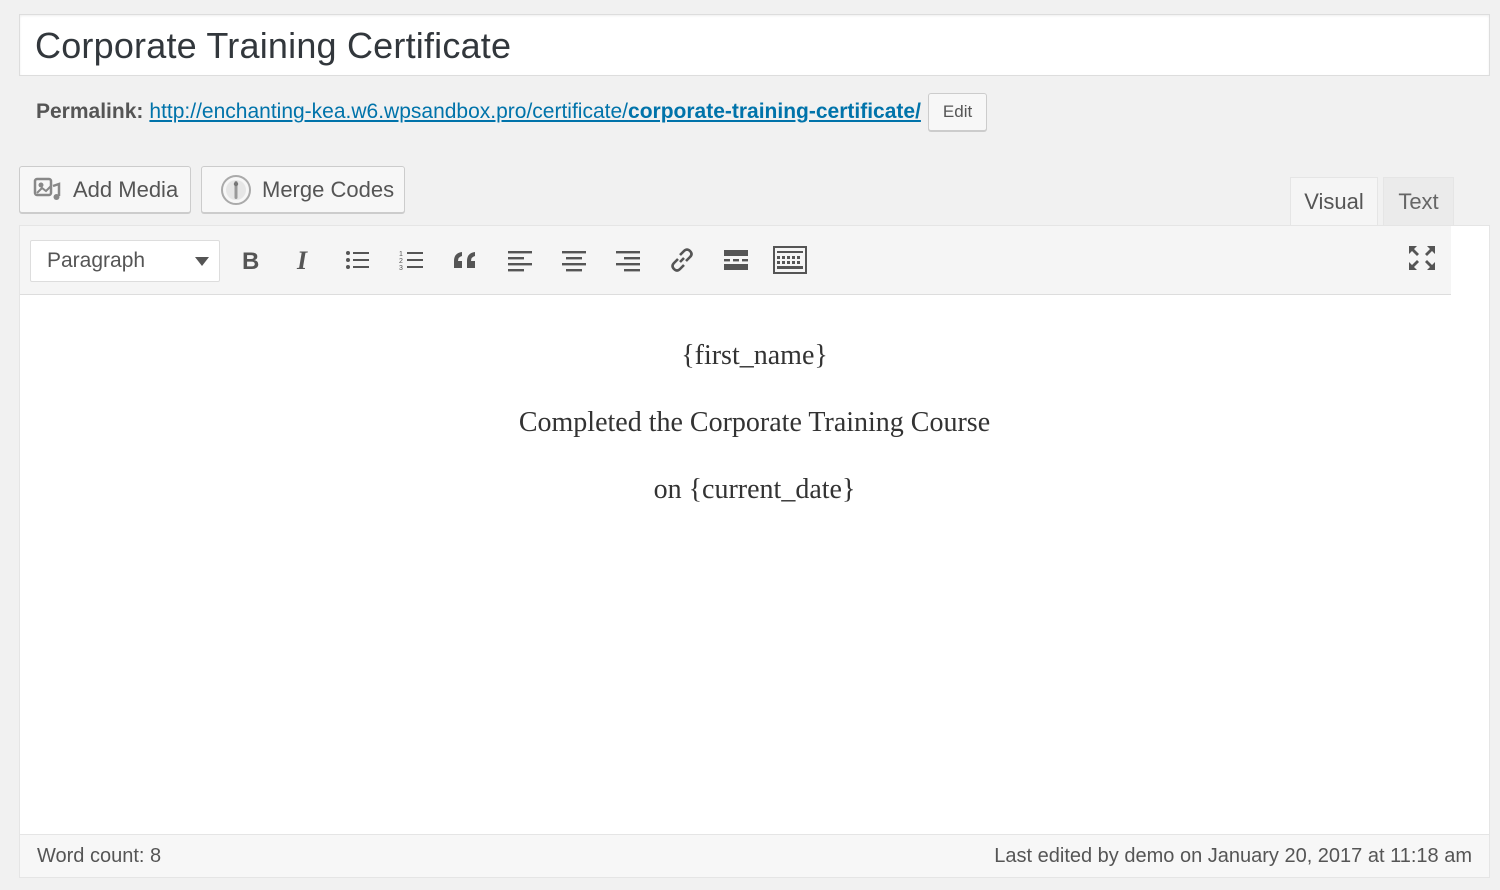  What do you see at coordinates (774, 111) in the screenshot?
I see `permalink-url-slug: corporate-training-certificate/` at bounding box center [774, 111].